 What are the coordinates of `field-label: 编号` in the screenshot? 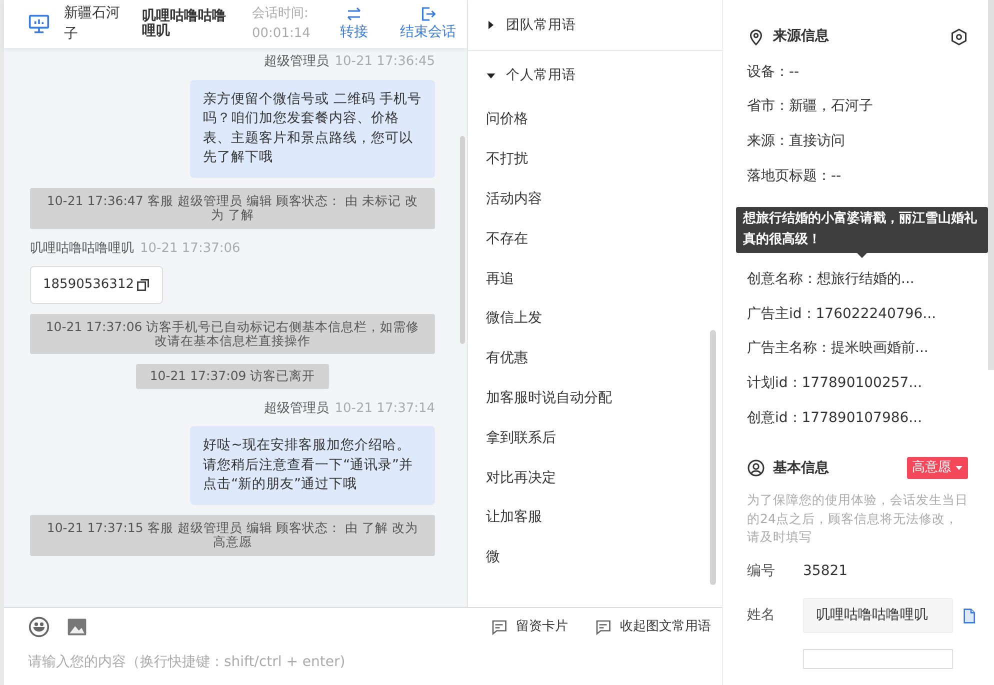 It's located at (761, 572).